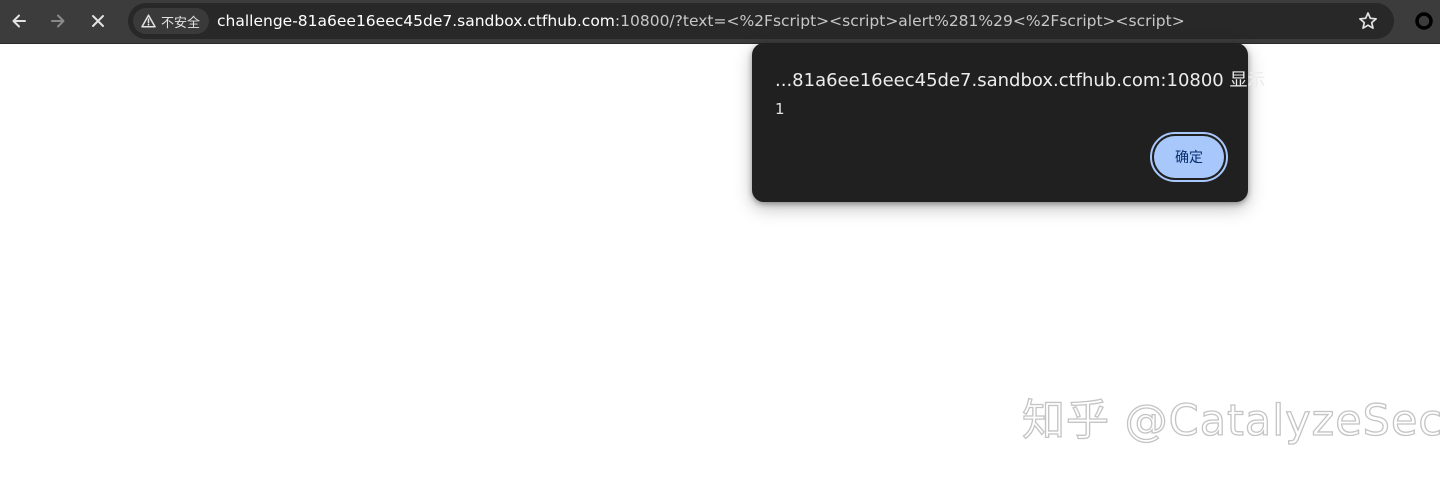 The image size is (1440, 479). I want to click on security-label: 不安全, so click(181, 23).